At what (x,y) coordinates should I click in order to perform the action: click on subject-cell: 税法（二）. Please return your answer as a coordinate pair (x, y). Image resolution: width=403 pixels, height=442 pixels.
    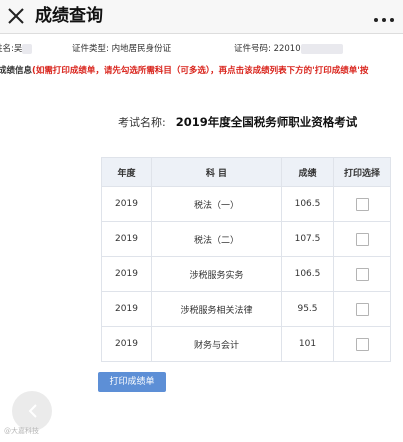
    Looking at the image, I should click on (216, 239).